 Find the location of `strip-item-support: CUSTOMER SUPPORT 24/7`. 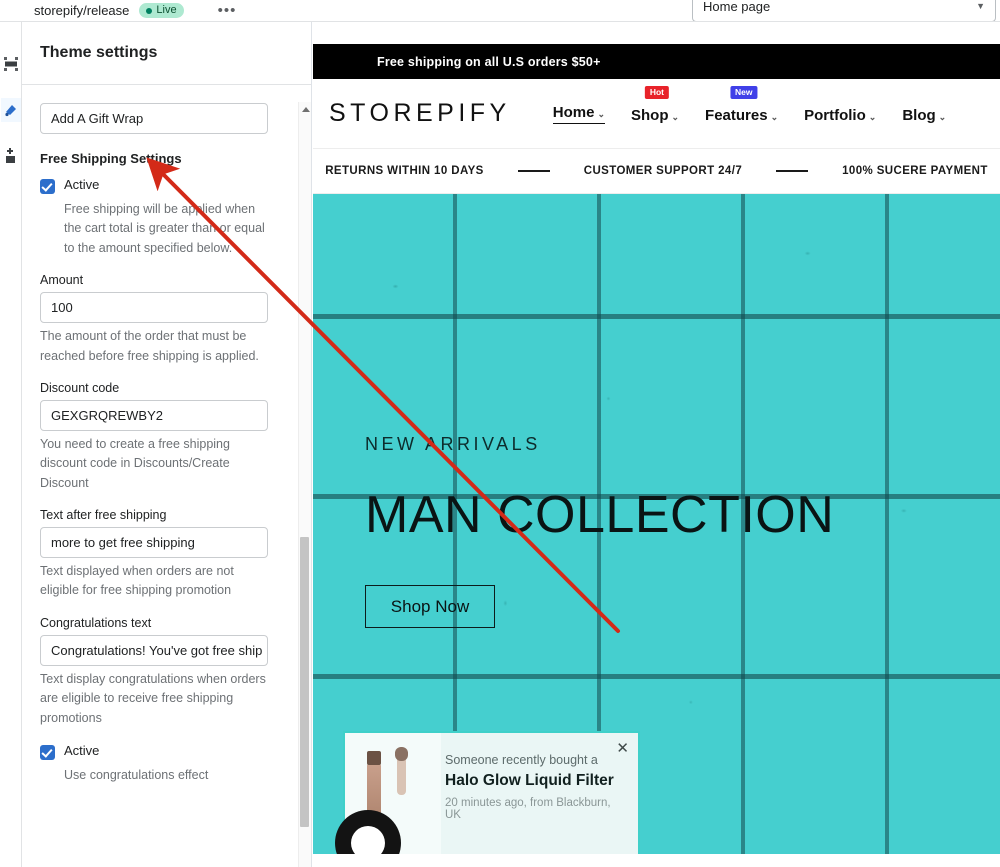

strip-item-support: CUSTOMER SUPPORT 24/7 is located at coordinates (663, 171).